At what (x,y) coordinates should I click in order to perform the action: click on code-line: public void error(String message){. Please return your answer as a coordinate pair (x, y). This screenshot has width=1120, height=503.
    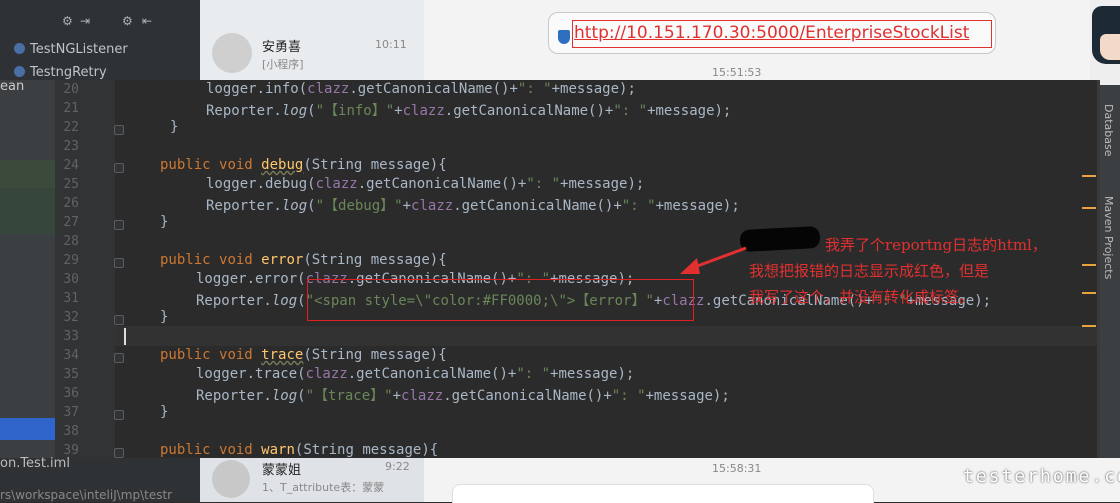
    Looking at the image, I should click on (303, 260).